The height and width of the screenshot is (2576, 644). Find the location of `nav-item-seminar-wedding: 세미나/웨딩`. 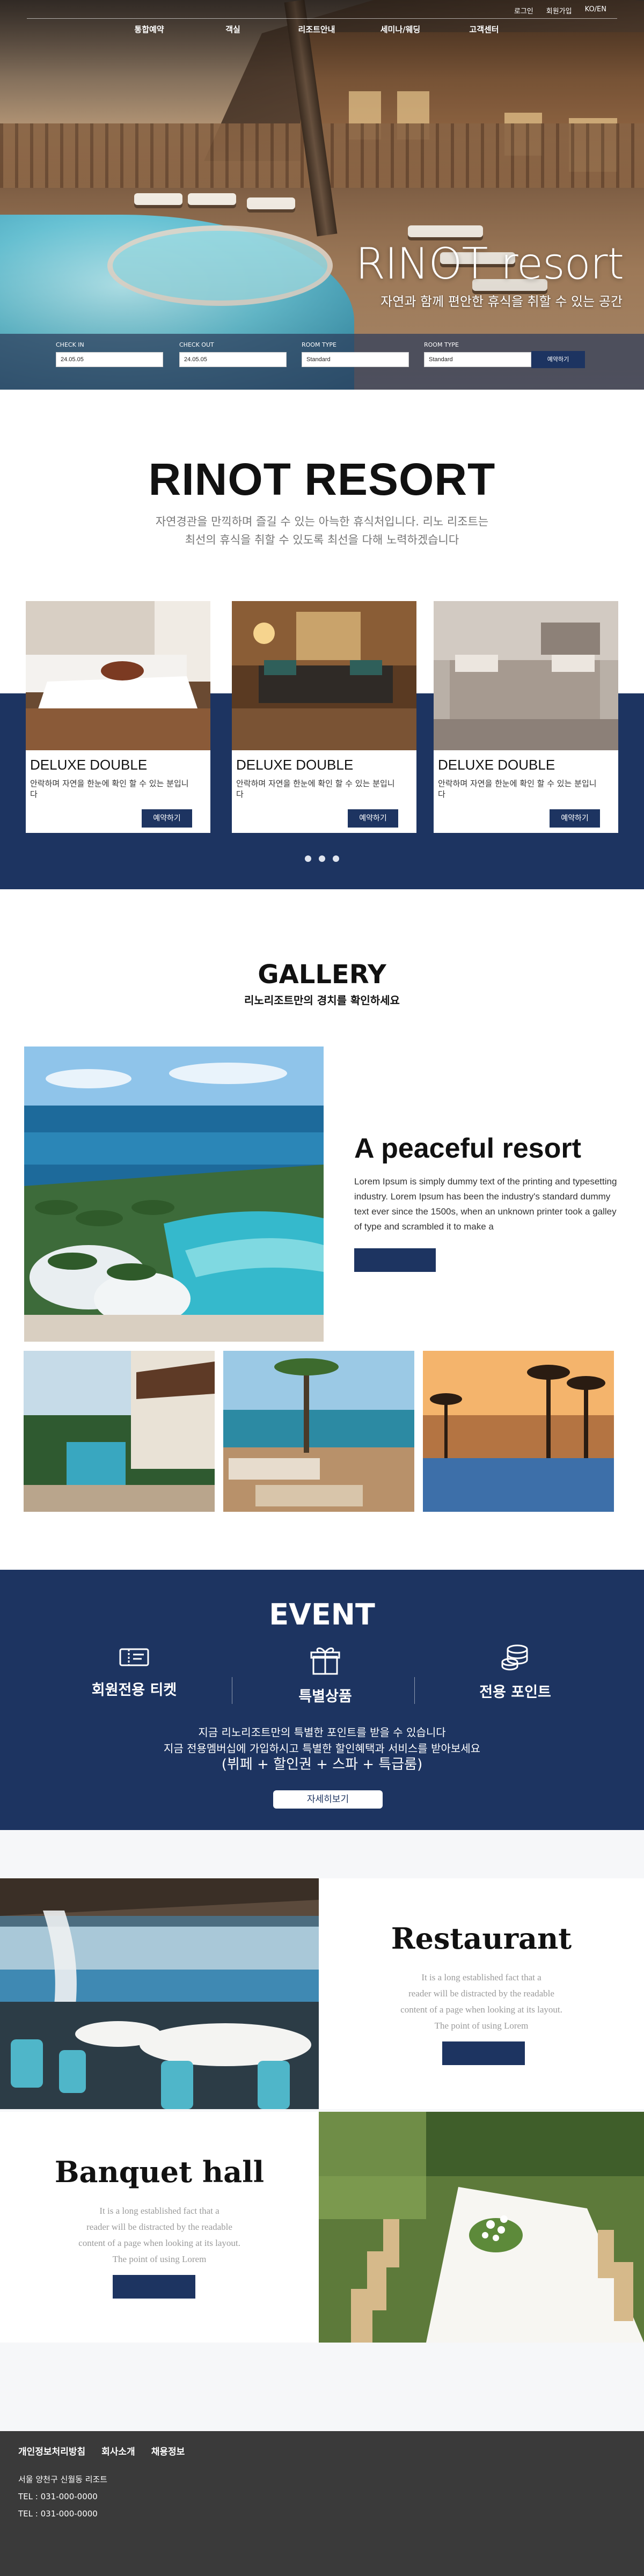

nav-item-seminar-wedding: 세미나/웨딩 is located at coordinates (400, 29).